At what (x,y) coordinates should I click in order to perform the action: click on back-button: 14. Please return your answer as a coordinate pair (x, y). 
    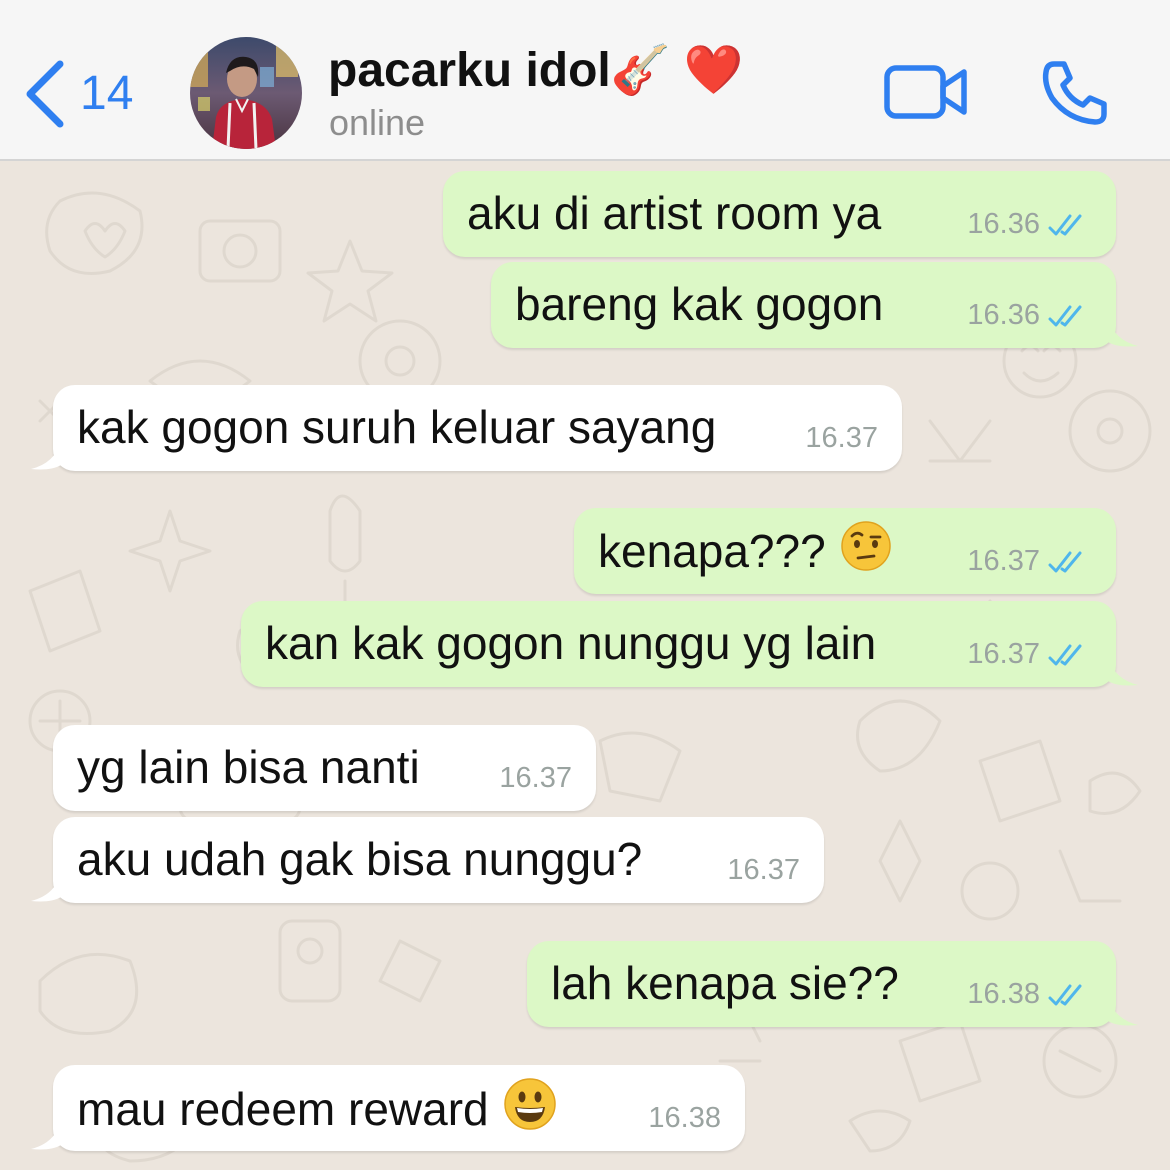
    Looking at the image, I should click on (77, 94).